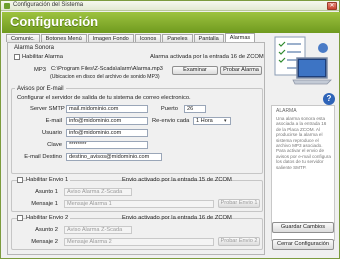  I want to click on reenvio-label: Re-envio cada, so click(171, 121).